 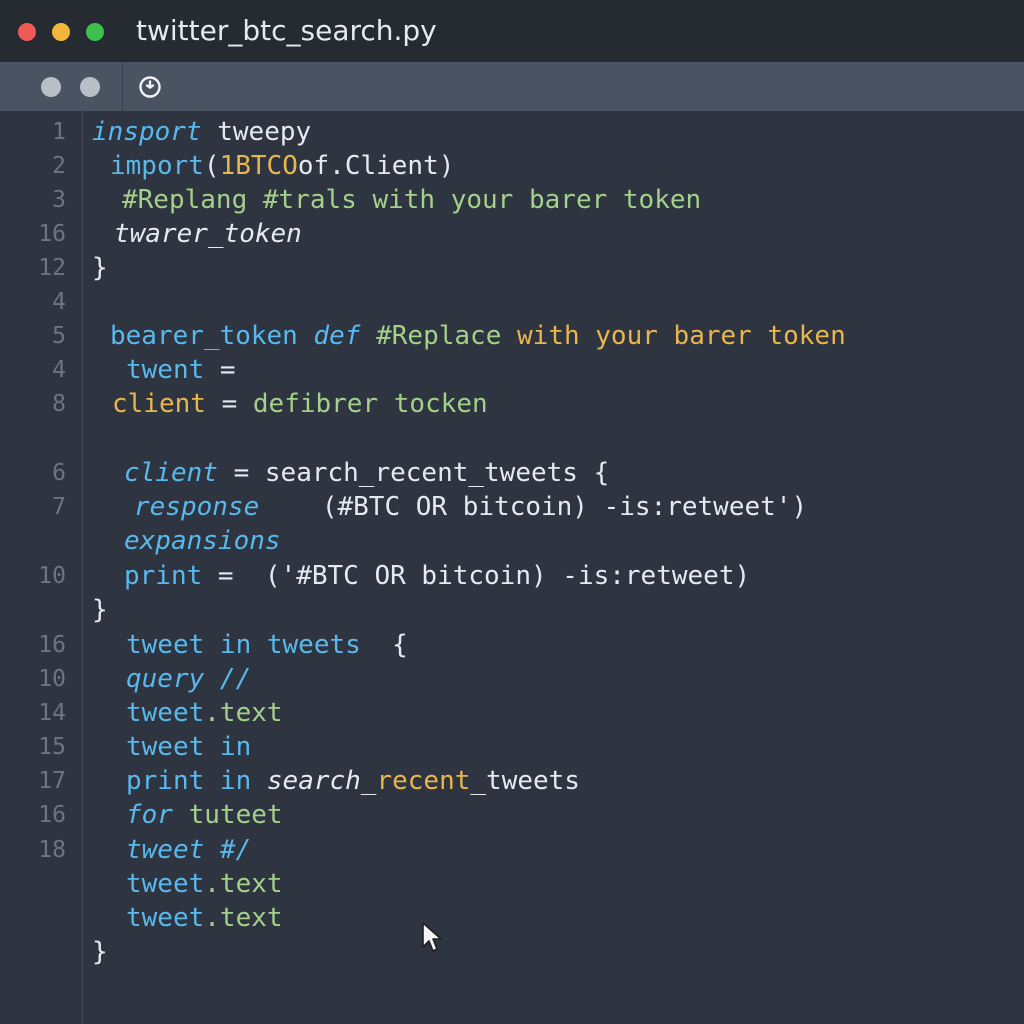 I want to click on code-line: 16 tweet in tweets {, so click(x=512, y=645).